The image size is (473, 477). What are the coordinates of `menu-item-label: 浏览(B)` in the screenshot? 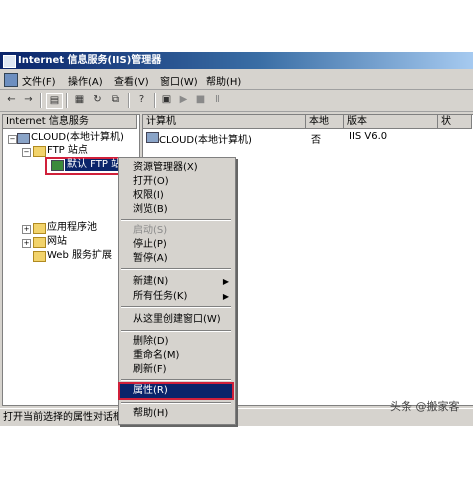 It's located at (150, 209).